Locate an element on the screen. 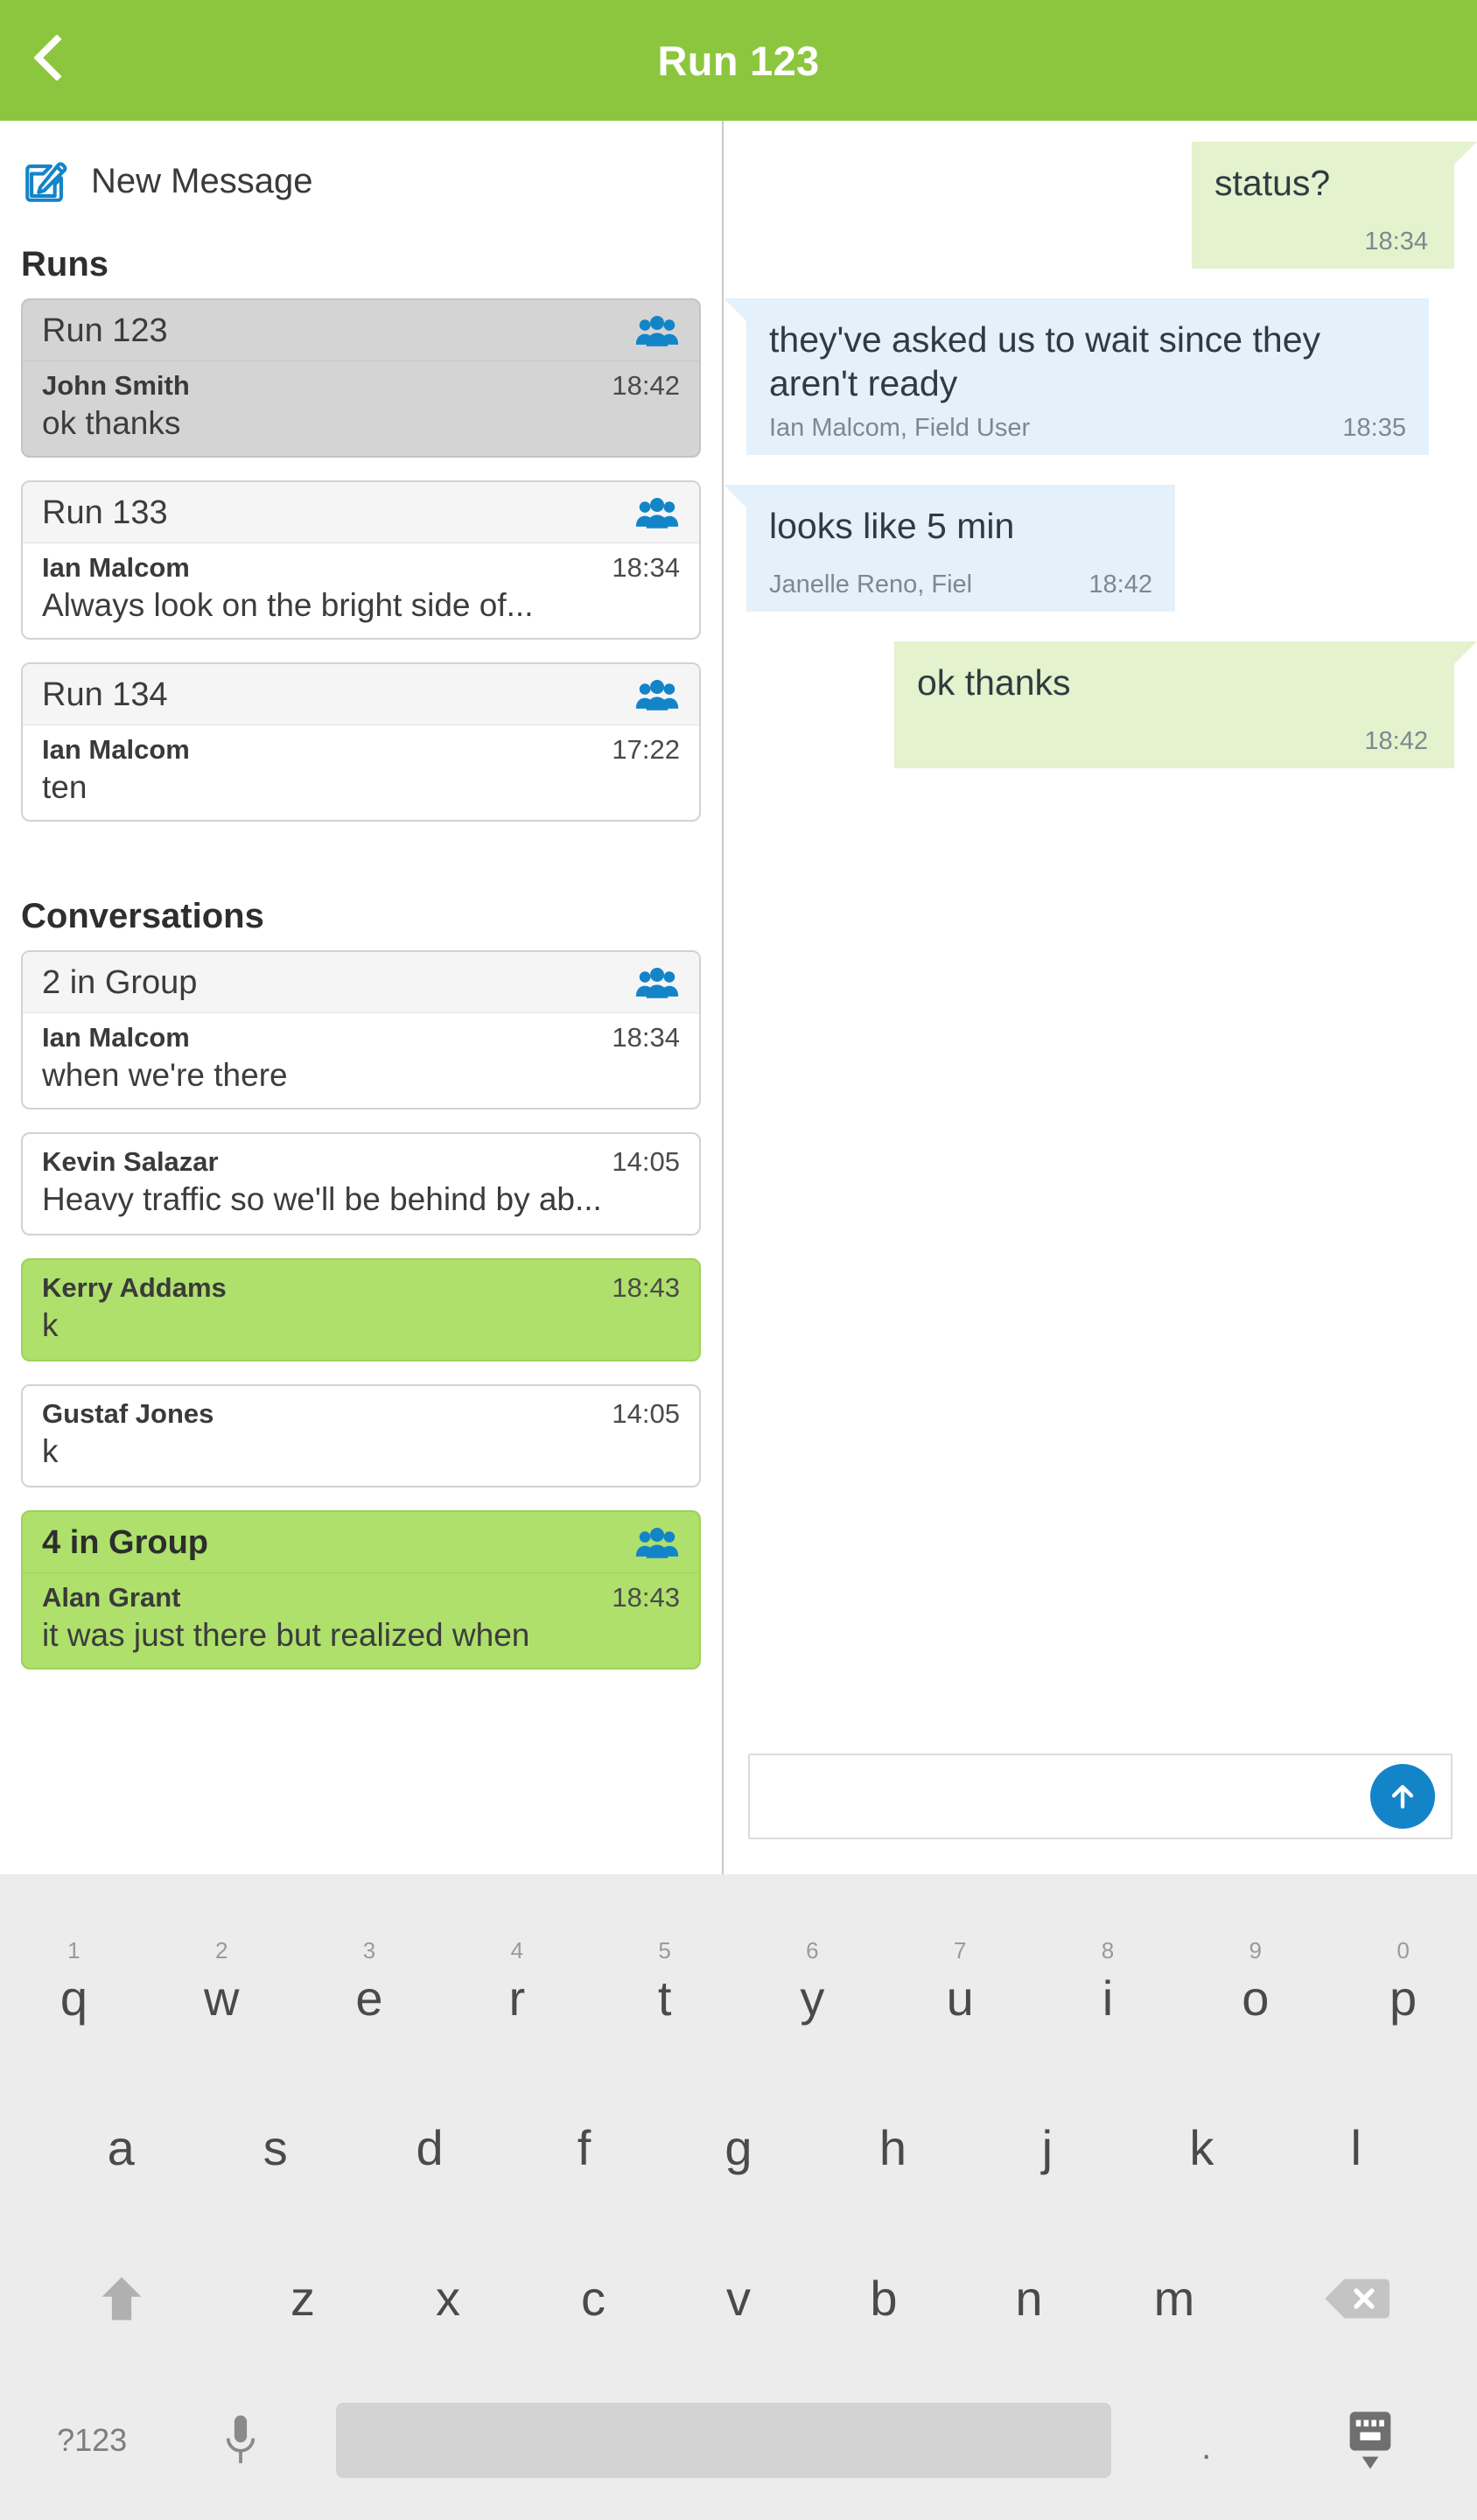 The width and height of the screenshot is (1477, 2520). key-h: h is located at coordinates (893, 2147).